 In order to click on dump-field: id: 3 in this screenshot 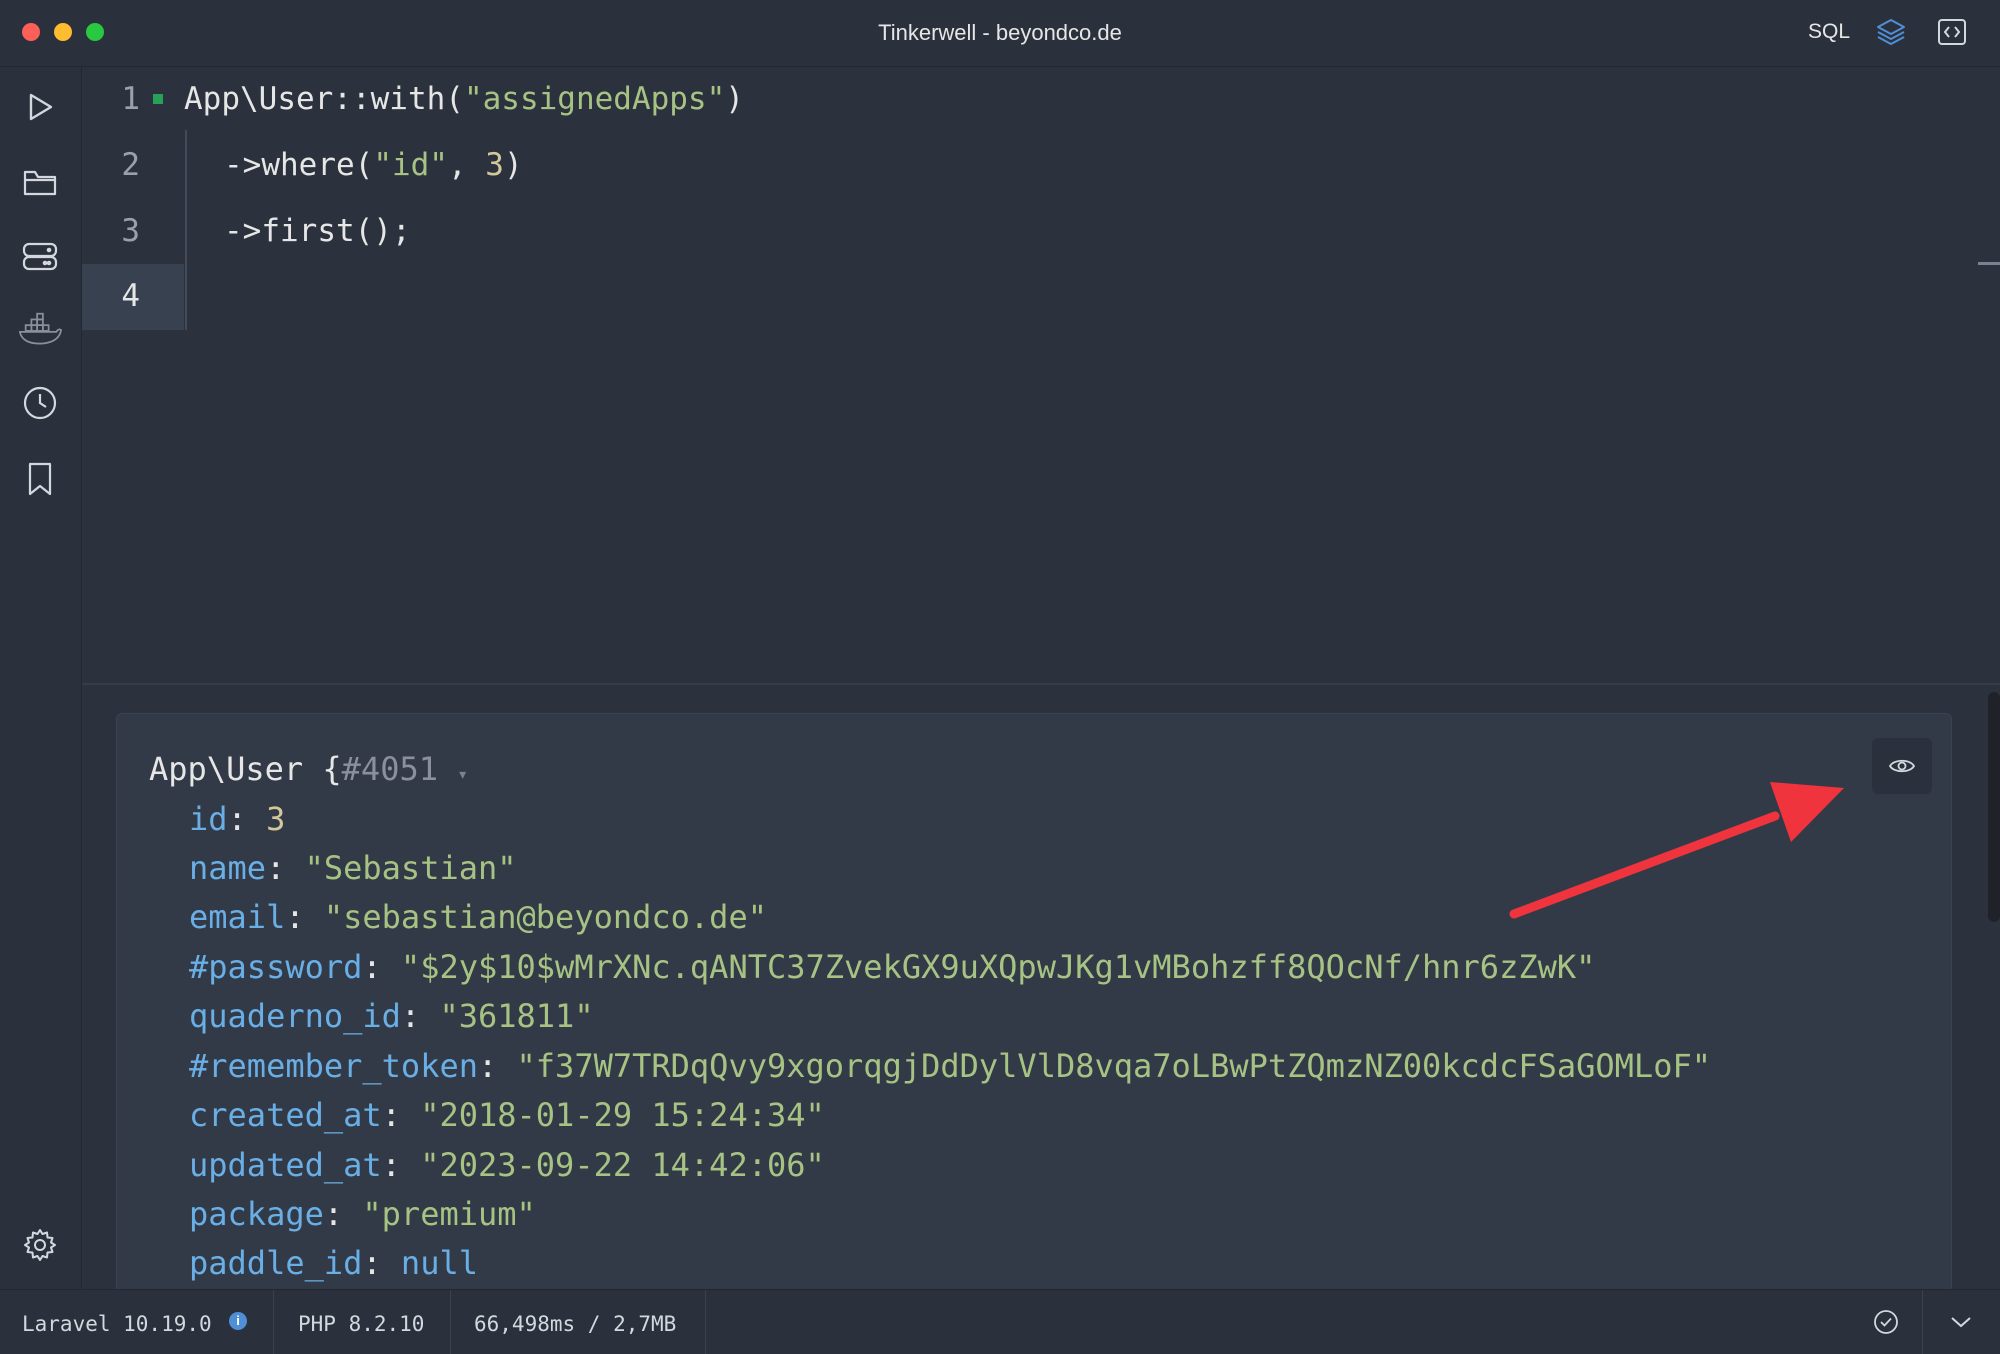, I will do `click(237, 819)`.